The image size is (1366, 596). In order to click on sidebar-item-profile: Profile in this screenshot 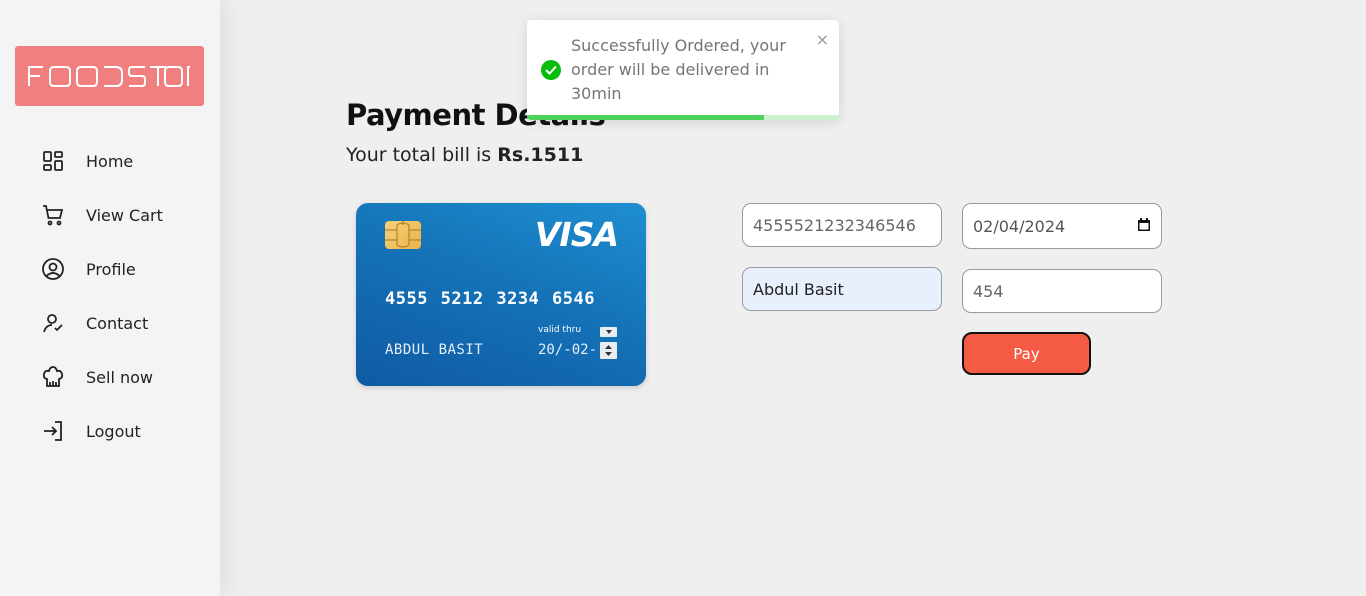, I will do `click(101, 269)`.